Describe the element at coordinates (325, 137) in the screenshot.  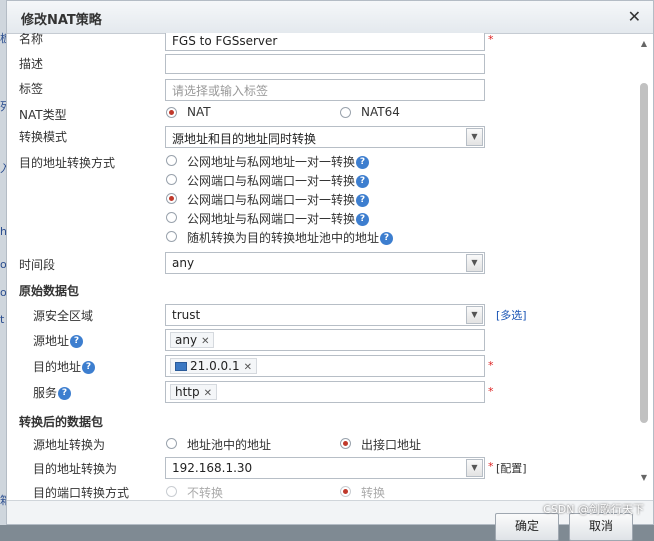
I see `mode-select: 源地址和目的地址同时转换 ▼` at that location.